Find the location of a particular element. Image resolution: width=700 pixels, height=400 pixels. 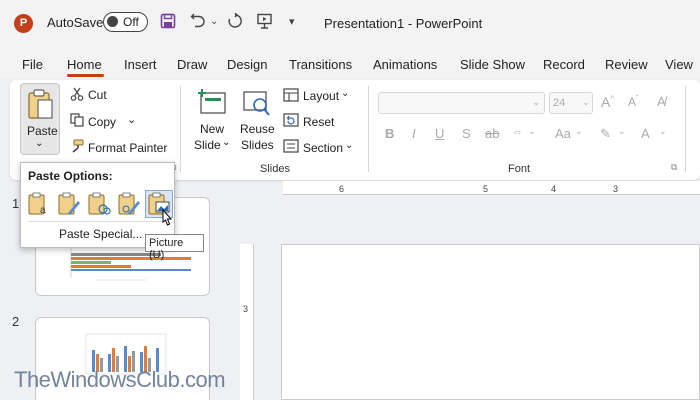

font-group-label: Font is located at coordinates (519, 169).